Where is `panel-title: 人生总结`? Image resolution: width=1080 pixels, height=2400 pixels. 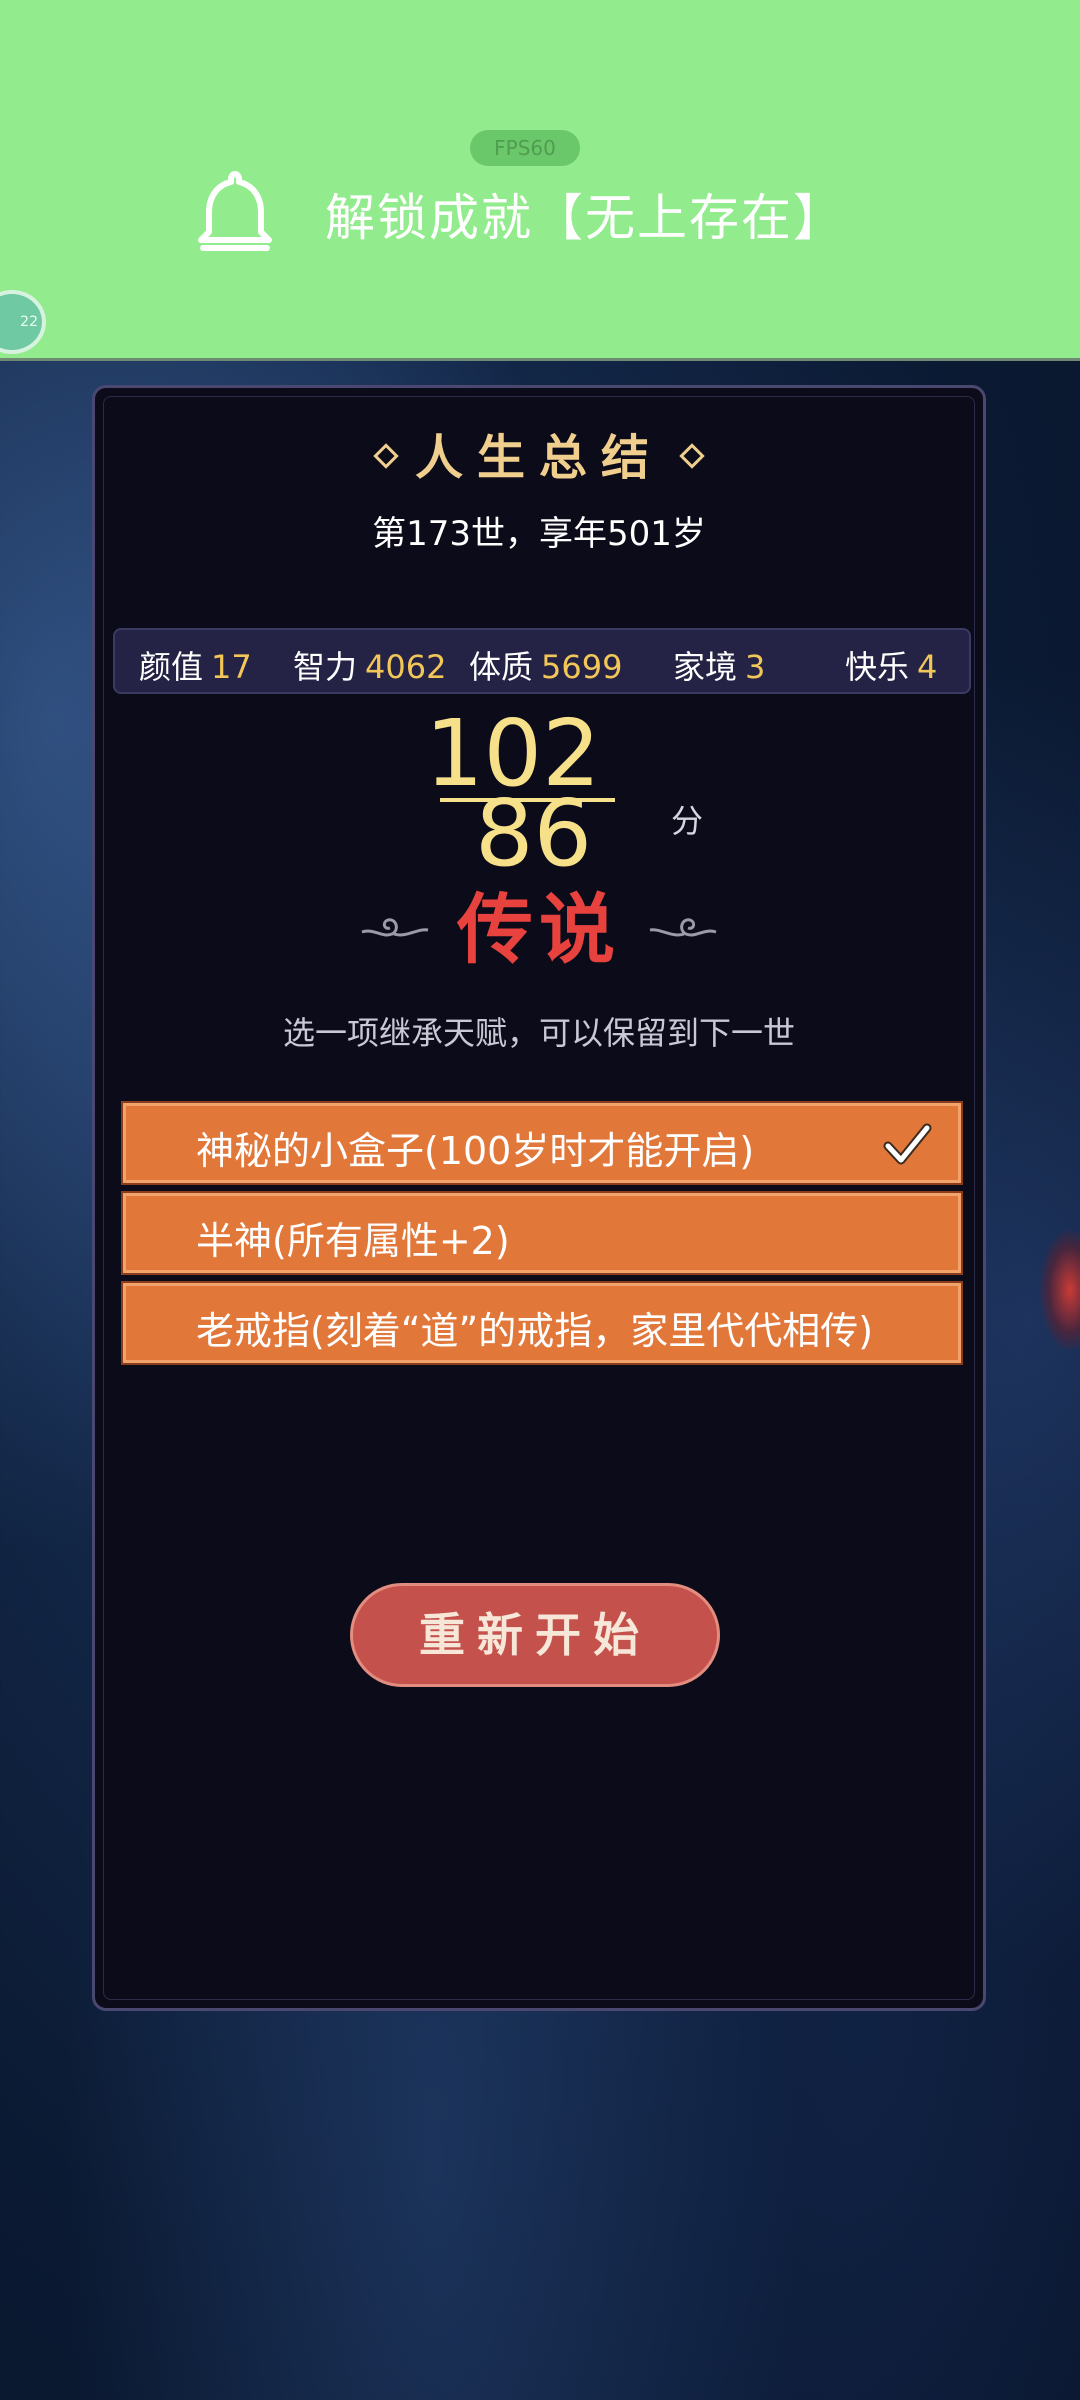 panel-title: 人生总结 is located at coordinates (539, 453).